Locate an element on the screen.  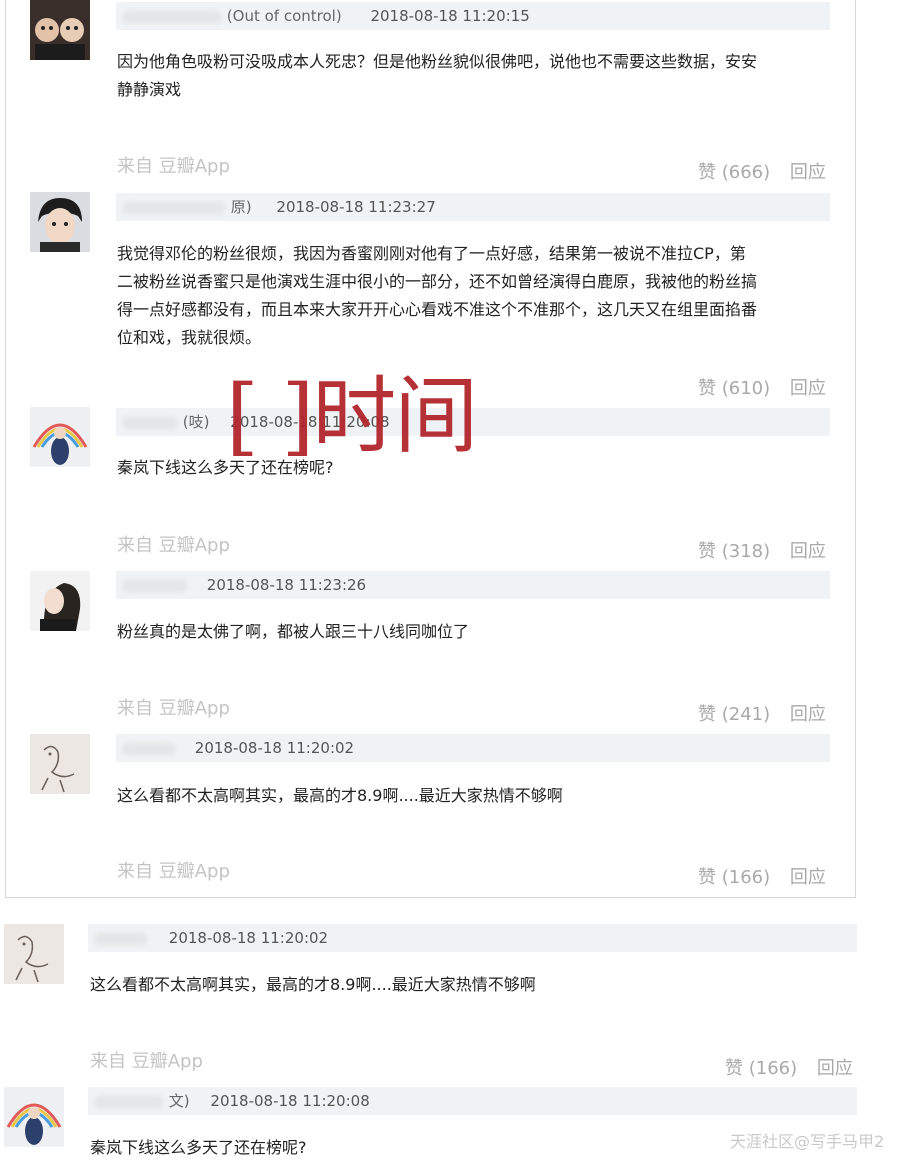
comment-header: (Out of control) 2018-08-18 11:20:15 is located at coordinates (473, 16).